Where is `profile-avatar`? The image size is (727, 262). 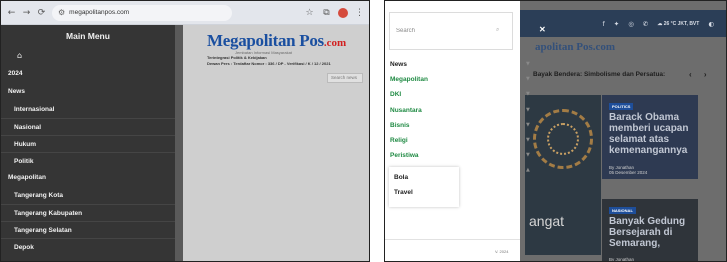
profile-avatar is located at coordinates (343, 12).